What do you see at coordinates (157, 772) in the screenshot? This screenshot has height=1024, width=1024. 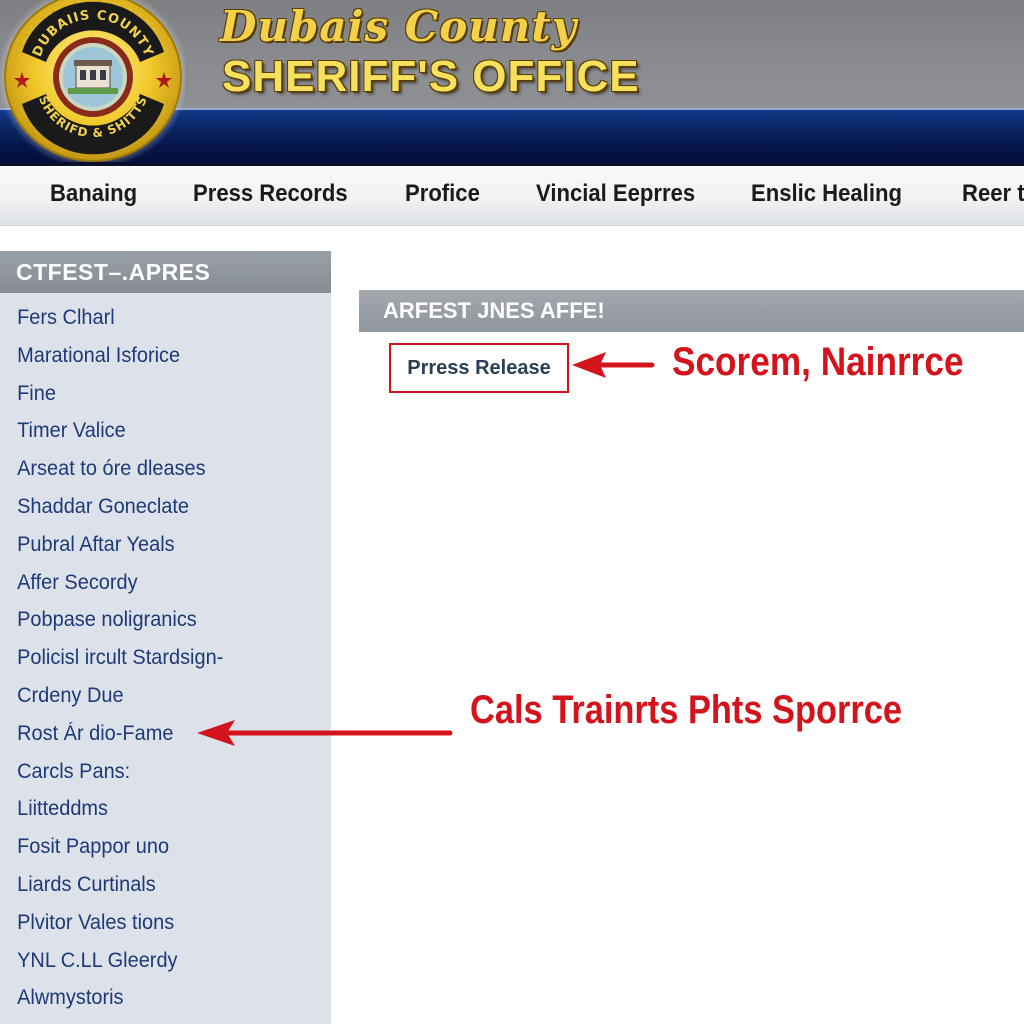 I see `sidebar-item: Carcls Pans:` at bounding box center [157, 772].